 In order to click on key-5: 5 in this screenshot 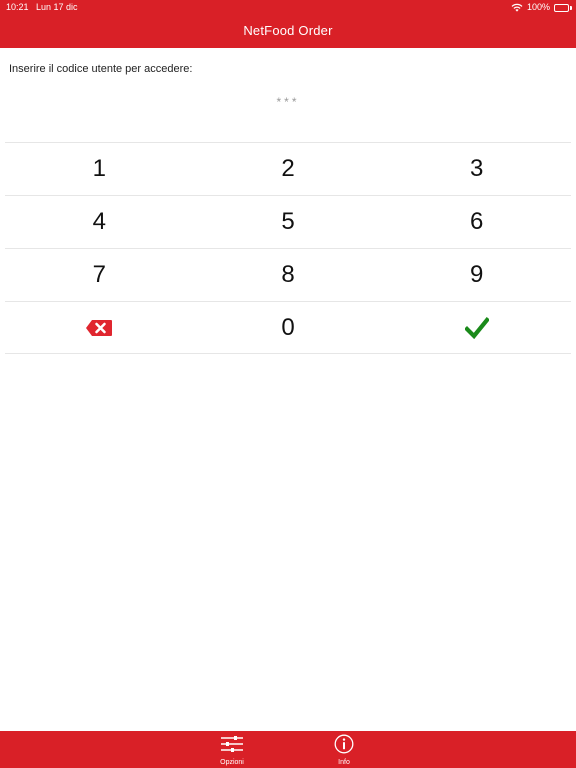, I will do `click(288, 222)`.